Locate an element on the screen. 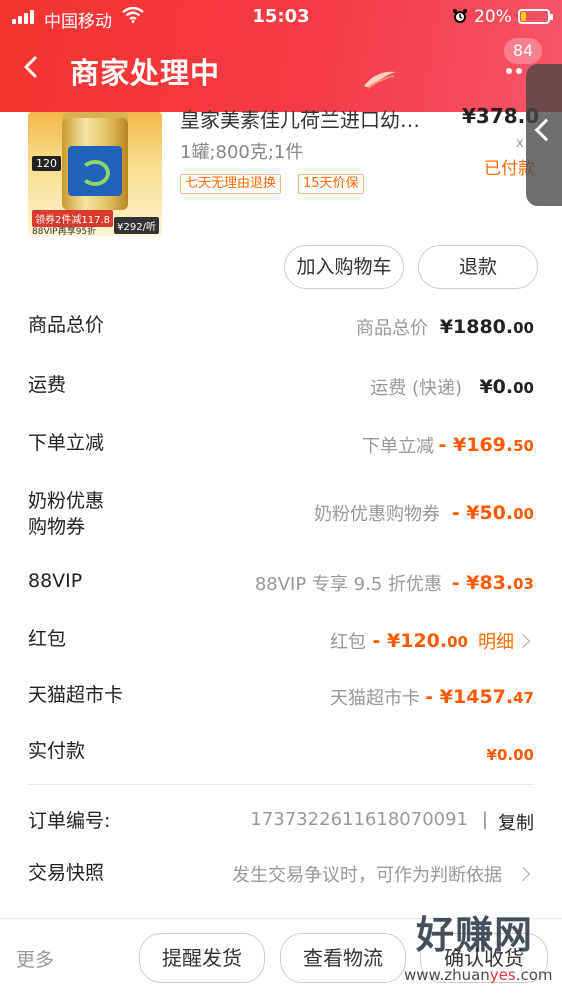 Image resolution: width=562 pixels, height=1000 pixels. row-label: 运费 is located at coordinates (47, 385).